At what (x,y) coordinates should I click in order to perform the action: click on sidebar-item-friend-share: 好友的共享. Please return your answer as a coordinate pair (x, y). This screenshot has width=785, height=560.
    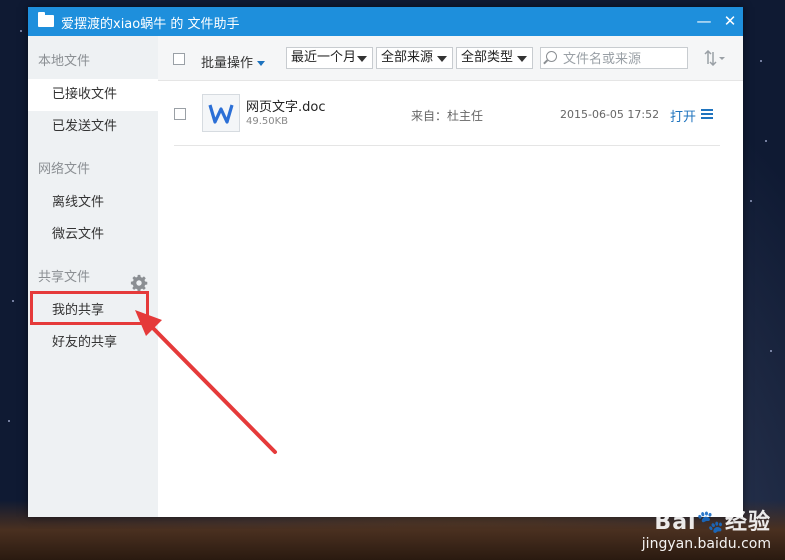
    Looking at the image, I should click on (93, 343).